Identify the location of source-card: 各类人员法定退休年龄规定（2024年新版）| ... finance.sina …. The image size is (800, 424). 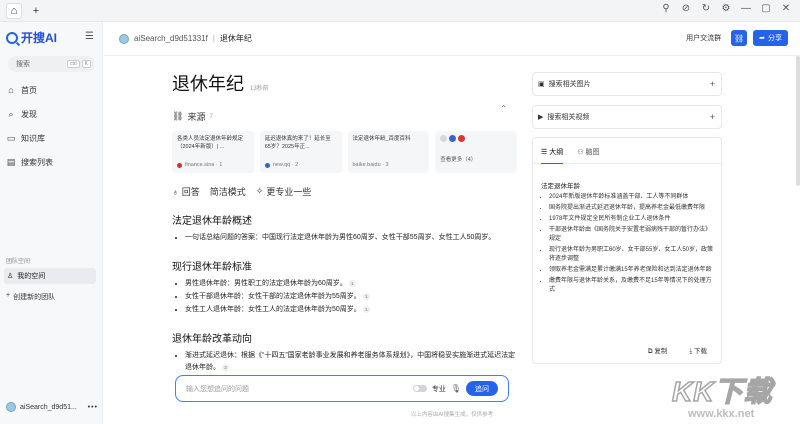
(213, 152).